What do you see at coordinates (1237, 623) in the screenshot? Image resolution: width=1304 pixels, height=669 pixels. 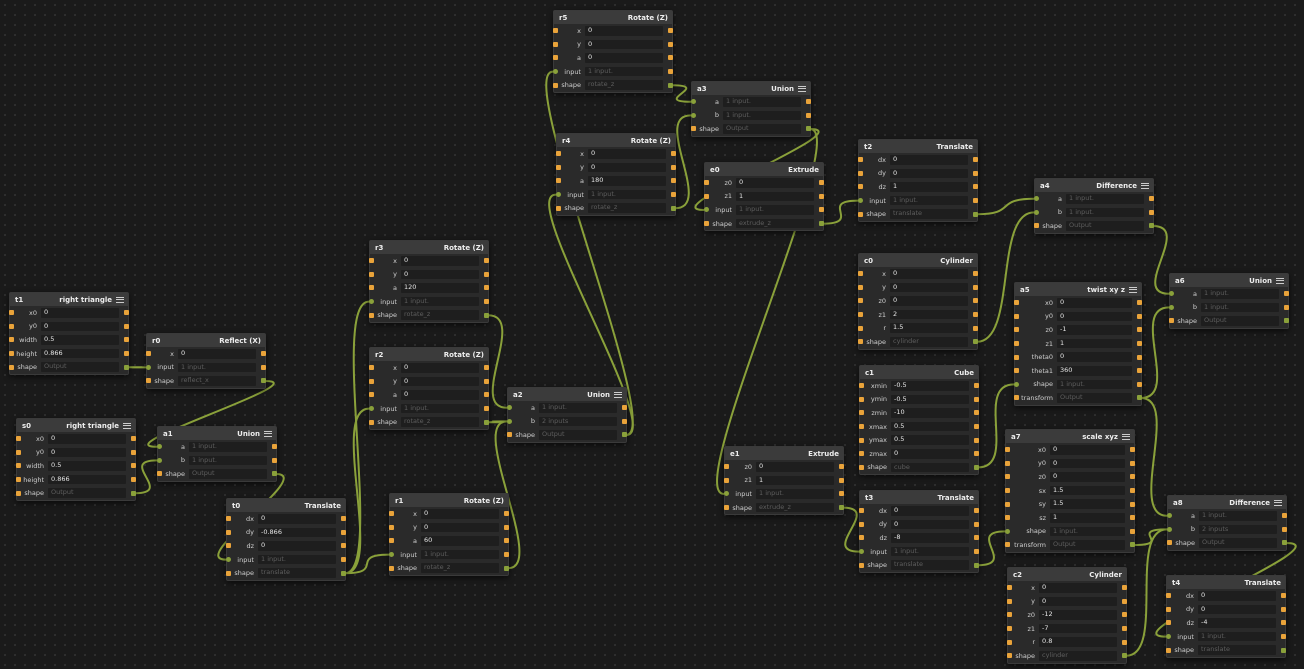 I see `param-field-dz: -4` at bounding box center [1237, 623].